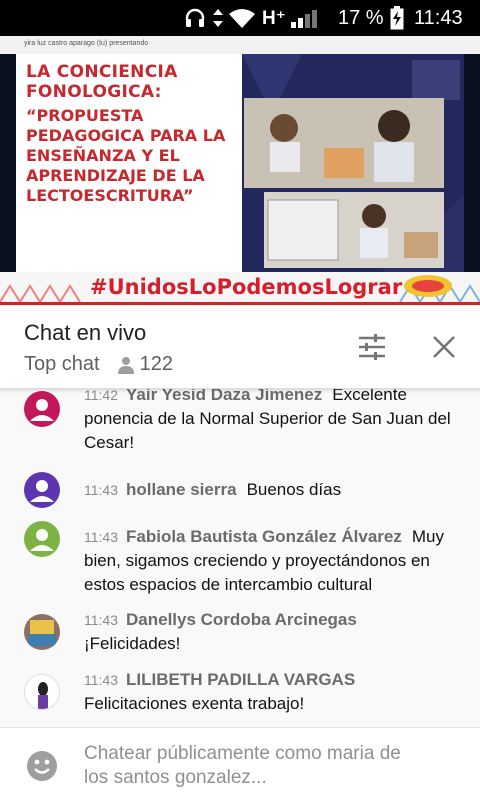 This screenshot has width=480, height=800. Describe the element at coordinates (102, 82) in the screenshot. I see `slide-title: LA CONCIENCIA FONOLOGICA:` at that location.